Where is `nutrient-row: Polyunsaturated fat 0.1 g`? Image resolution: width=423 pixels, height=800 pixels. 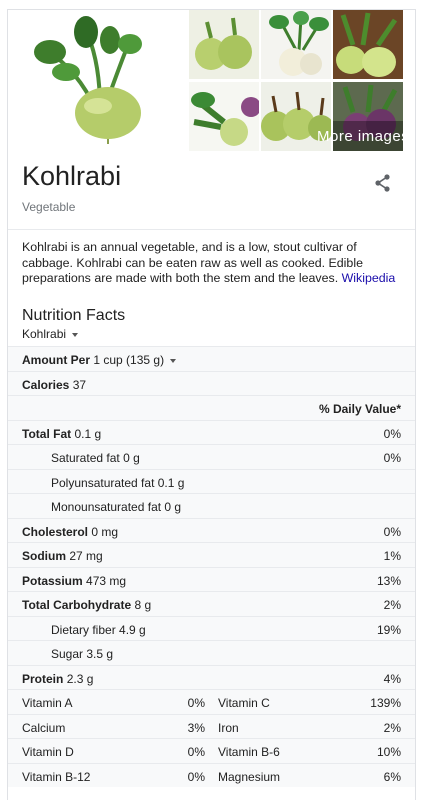
nutrient-row: Polyunsaturated fat 0.1 g is located at coordinates (211, 481).